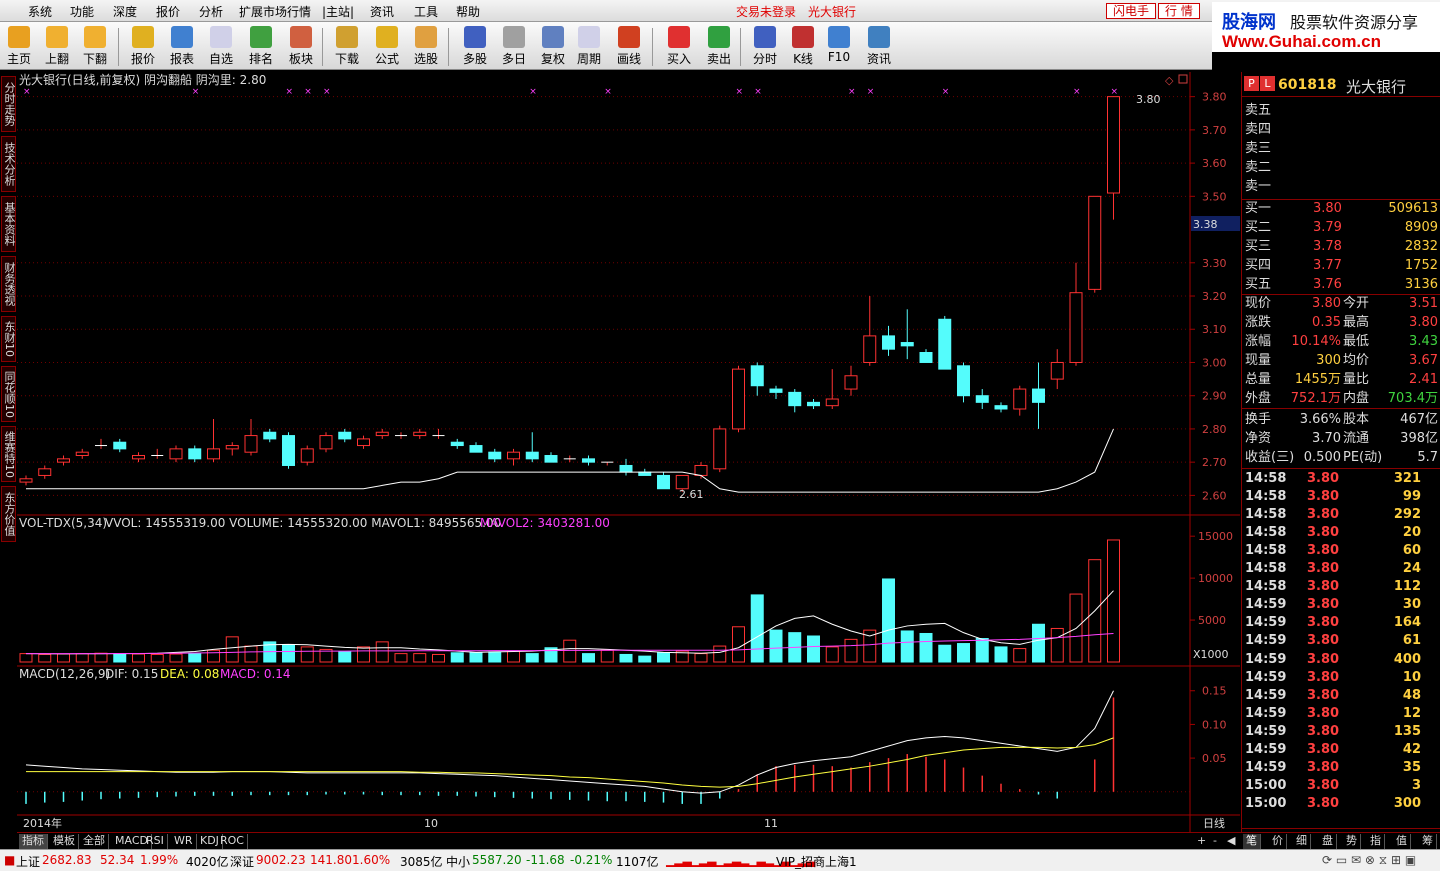  I want to click on toolbar-button-17: 买入, so click(679, 46).